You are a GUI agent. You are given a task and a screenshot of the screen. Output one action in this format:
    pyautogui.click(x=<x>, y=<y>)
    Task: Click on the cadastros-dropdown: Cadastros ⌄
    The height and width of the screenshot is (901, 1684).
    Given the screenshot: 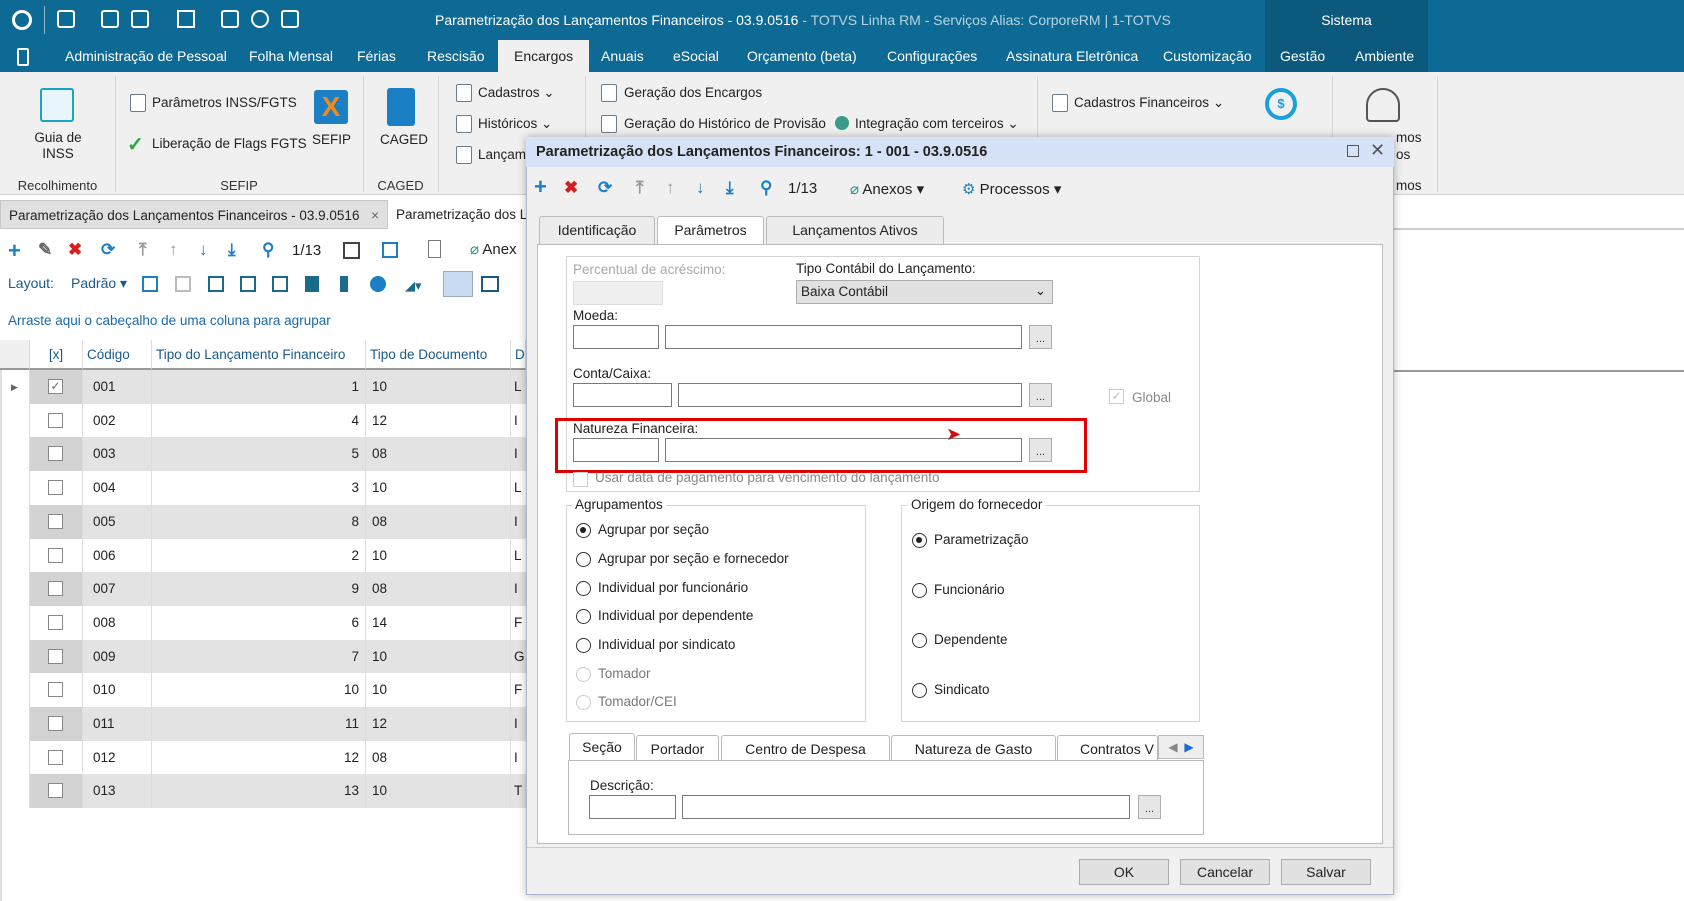 What is the action you would take?
    pyautogui.click(x=516, y=93)
    